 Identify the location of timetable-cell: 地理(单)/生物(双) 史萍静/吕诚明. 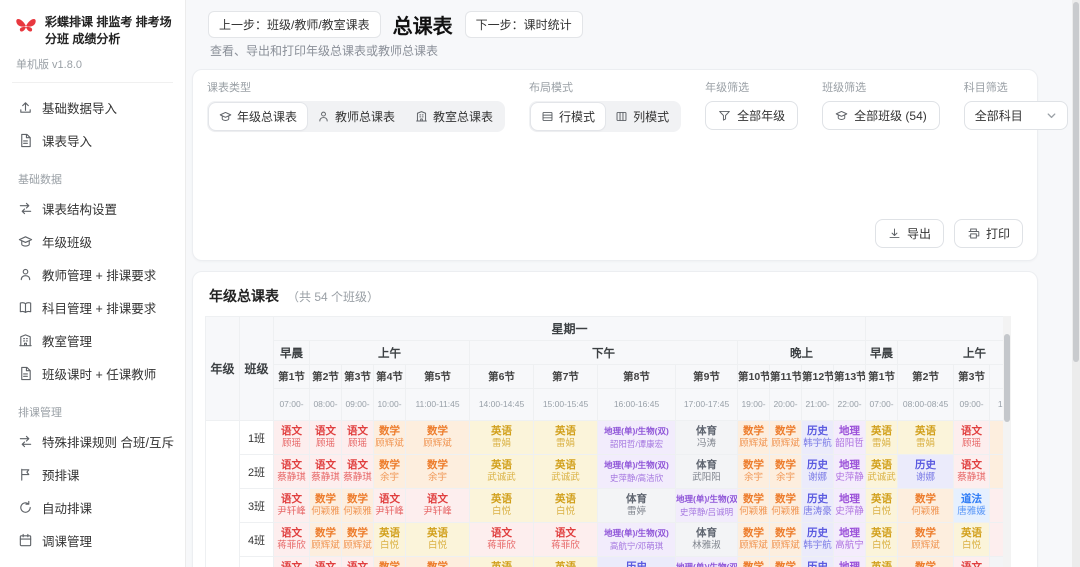
(706, 505).